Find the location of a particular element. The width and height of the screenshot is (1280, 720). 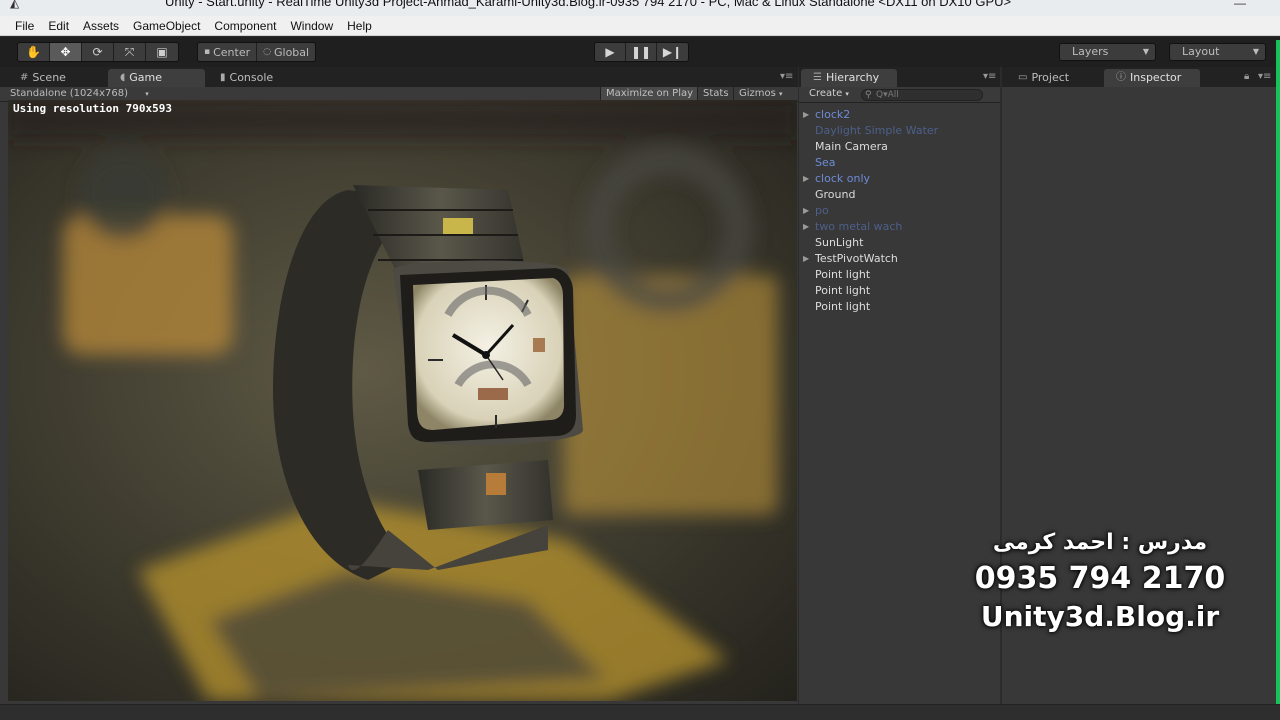

playback-controls: ▶ ❚❚ ▶❙ is located at coordinates (641, 52).